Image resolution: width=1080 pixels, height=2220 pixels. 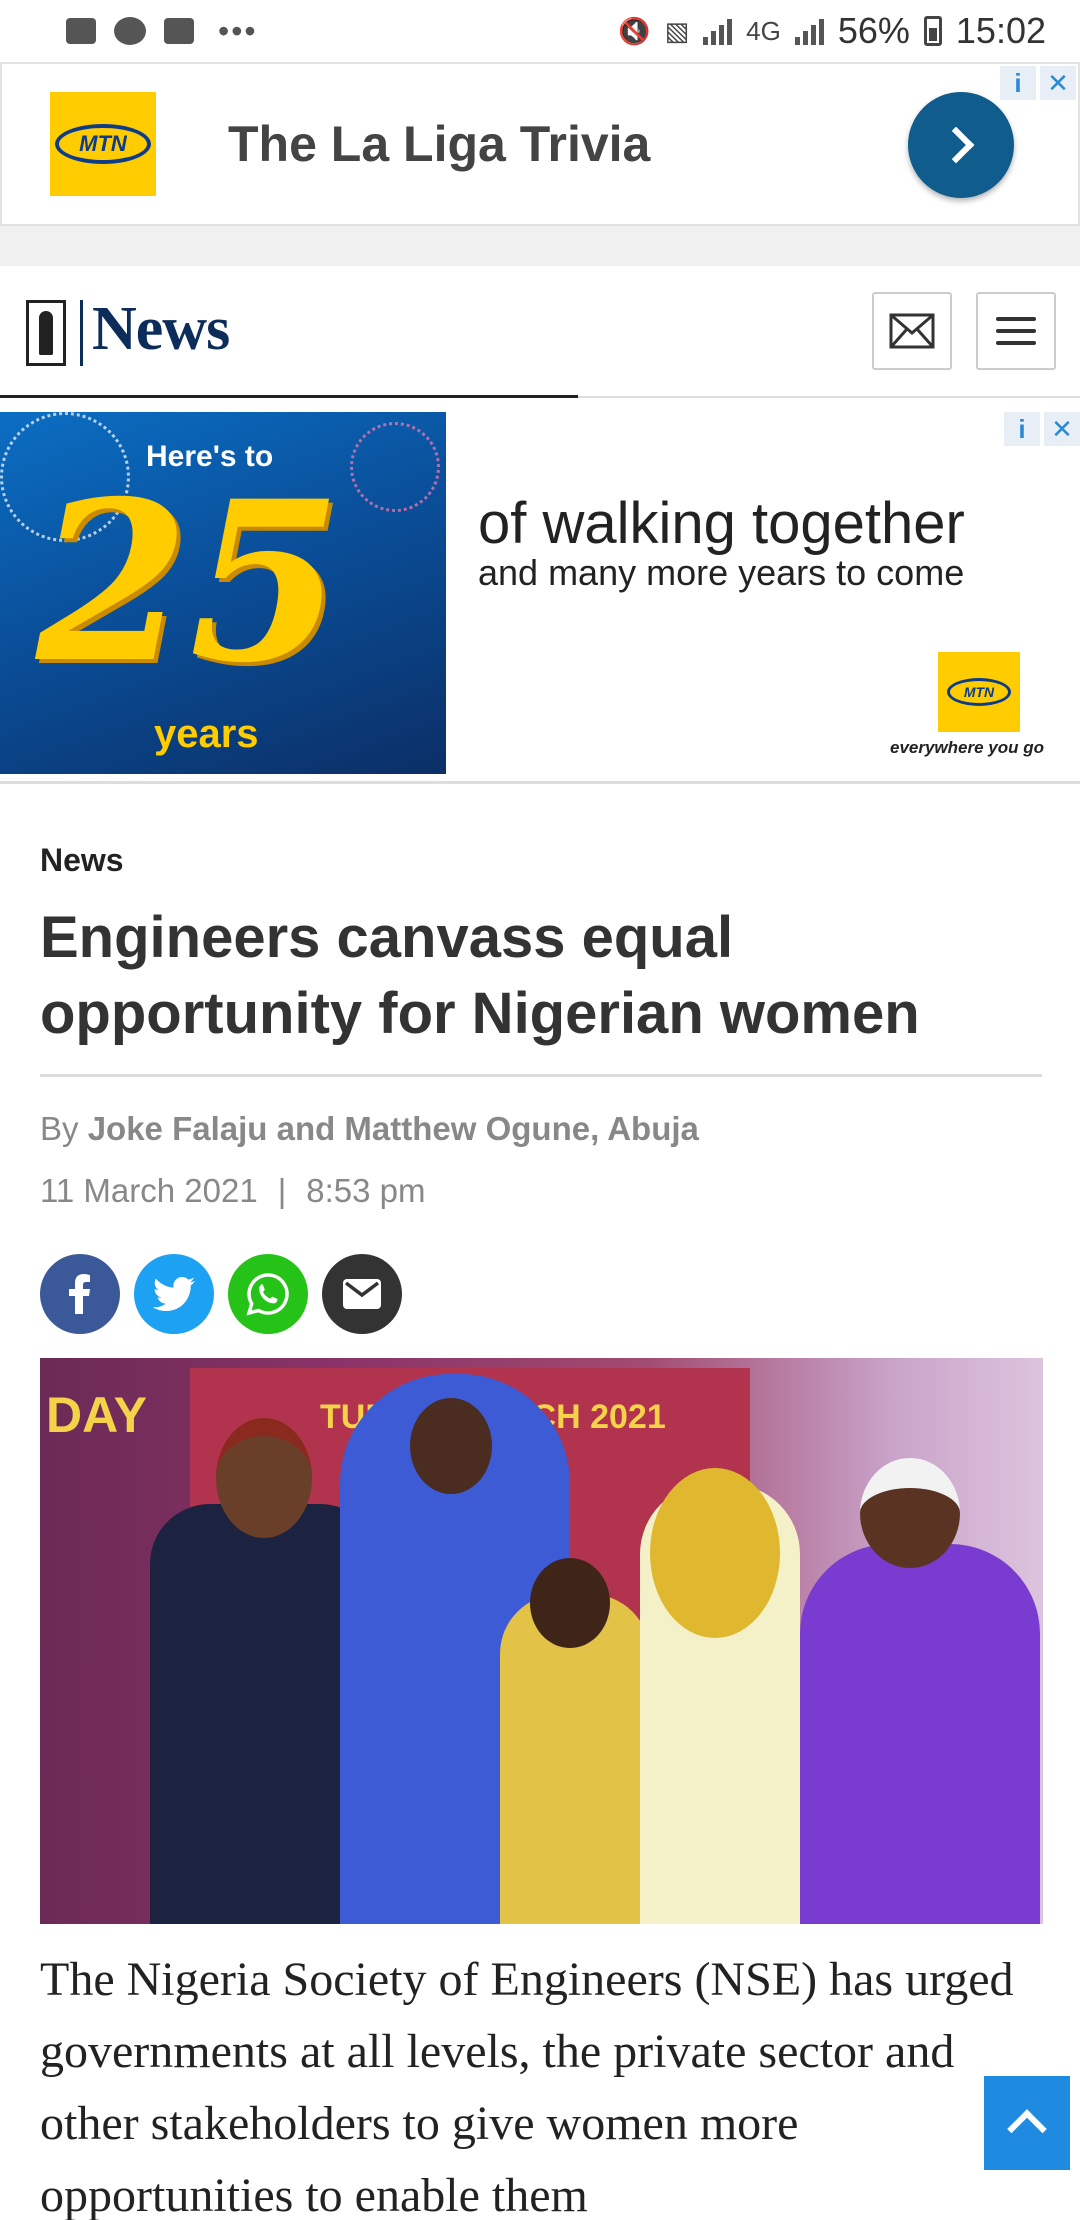 I want to click on status-bar: ••• 🔇 ▧ 4G 56% 15:02, so click(x=540, y=31).